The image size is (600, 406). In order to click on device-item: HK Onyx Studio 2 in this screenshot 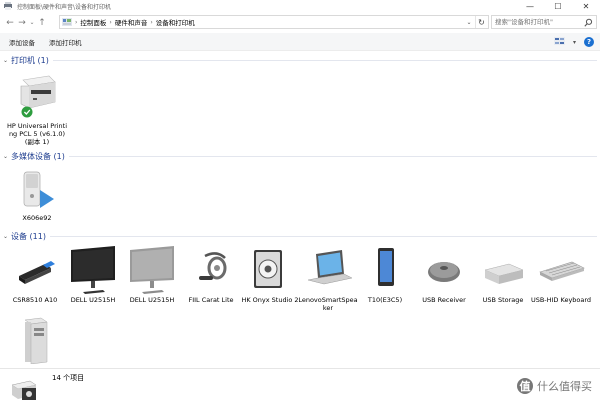, I will do `click(270, 275)`.